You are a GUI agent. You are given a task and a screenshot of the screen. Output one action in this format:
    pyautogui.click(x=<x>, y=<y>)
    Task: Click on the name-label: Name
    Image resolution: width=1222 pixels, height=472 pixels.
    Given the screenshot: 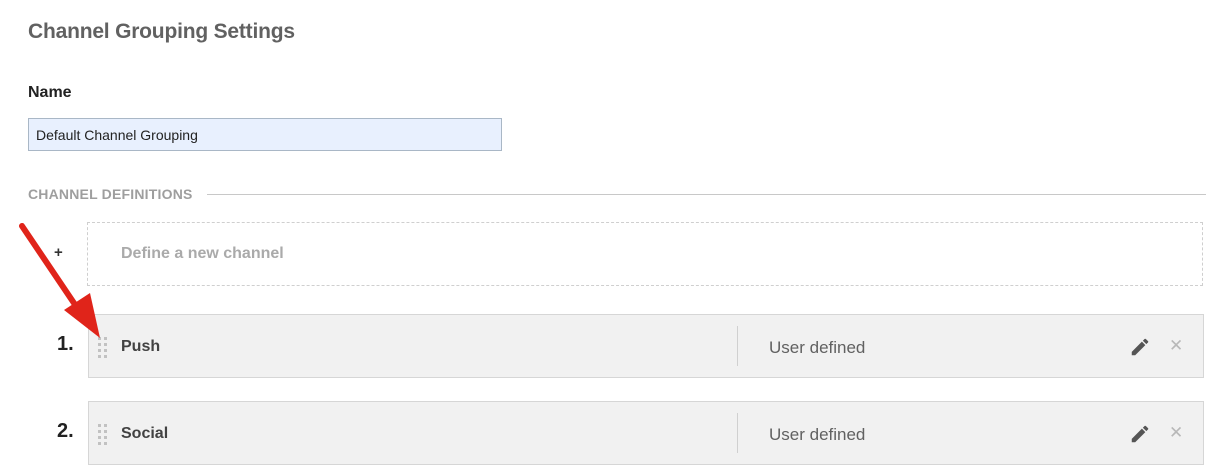 What is the action you would take?
    pyautogui.click(x=50, y=92)
    